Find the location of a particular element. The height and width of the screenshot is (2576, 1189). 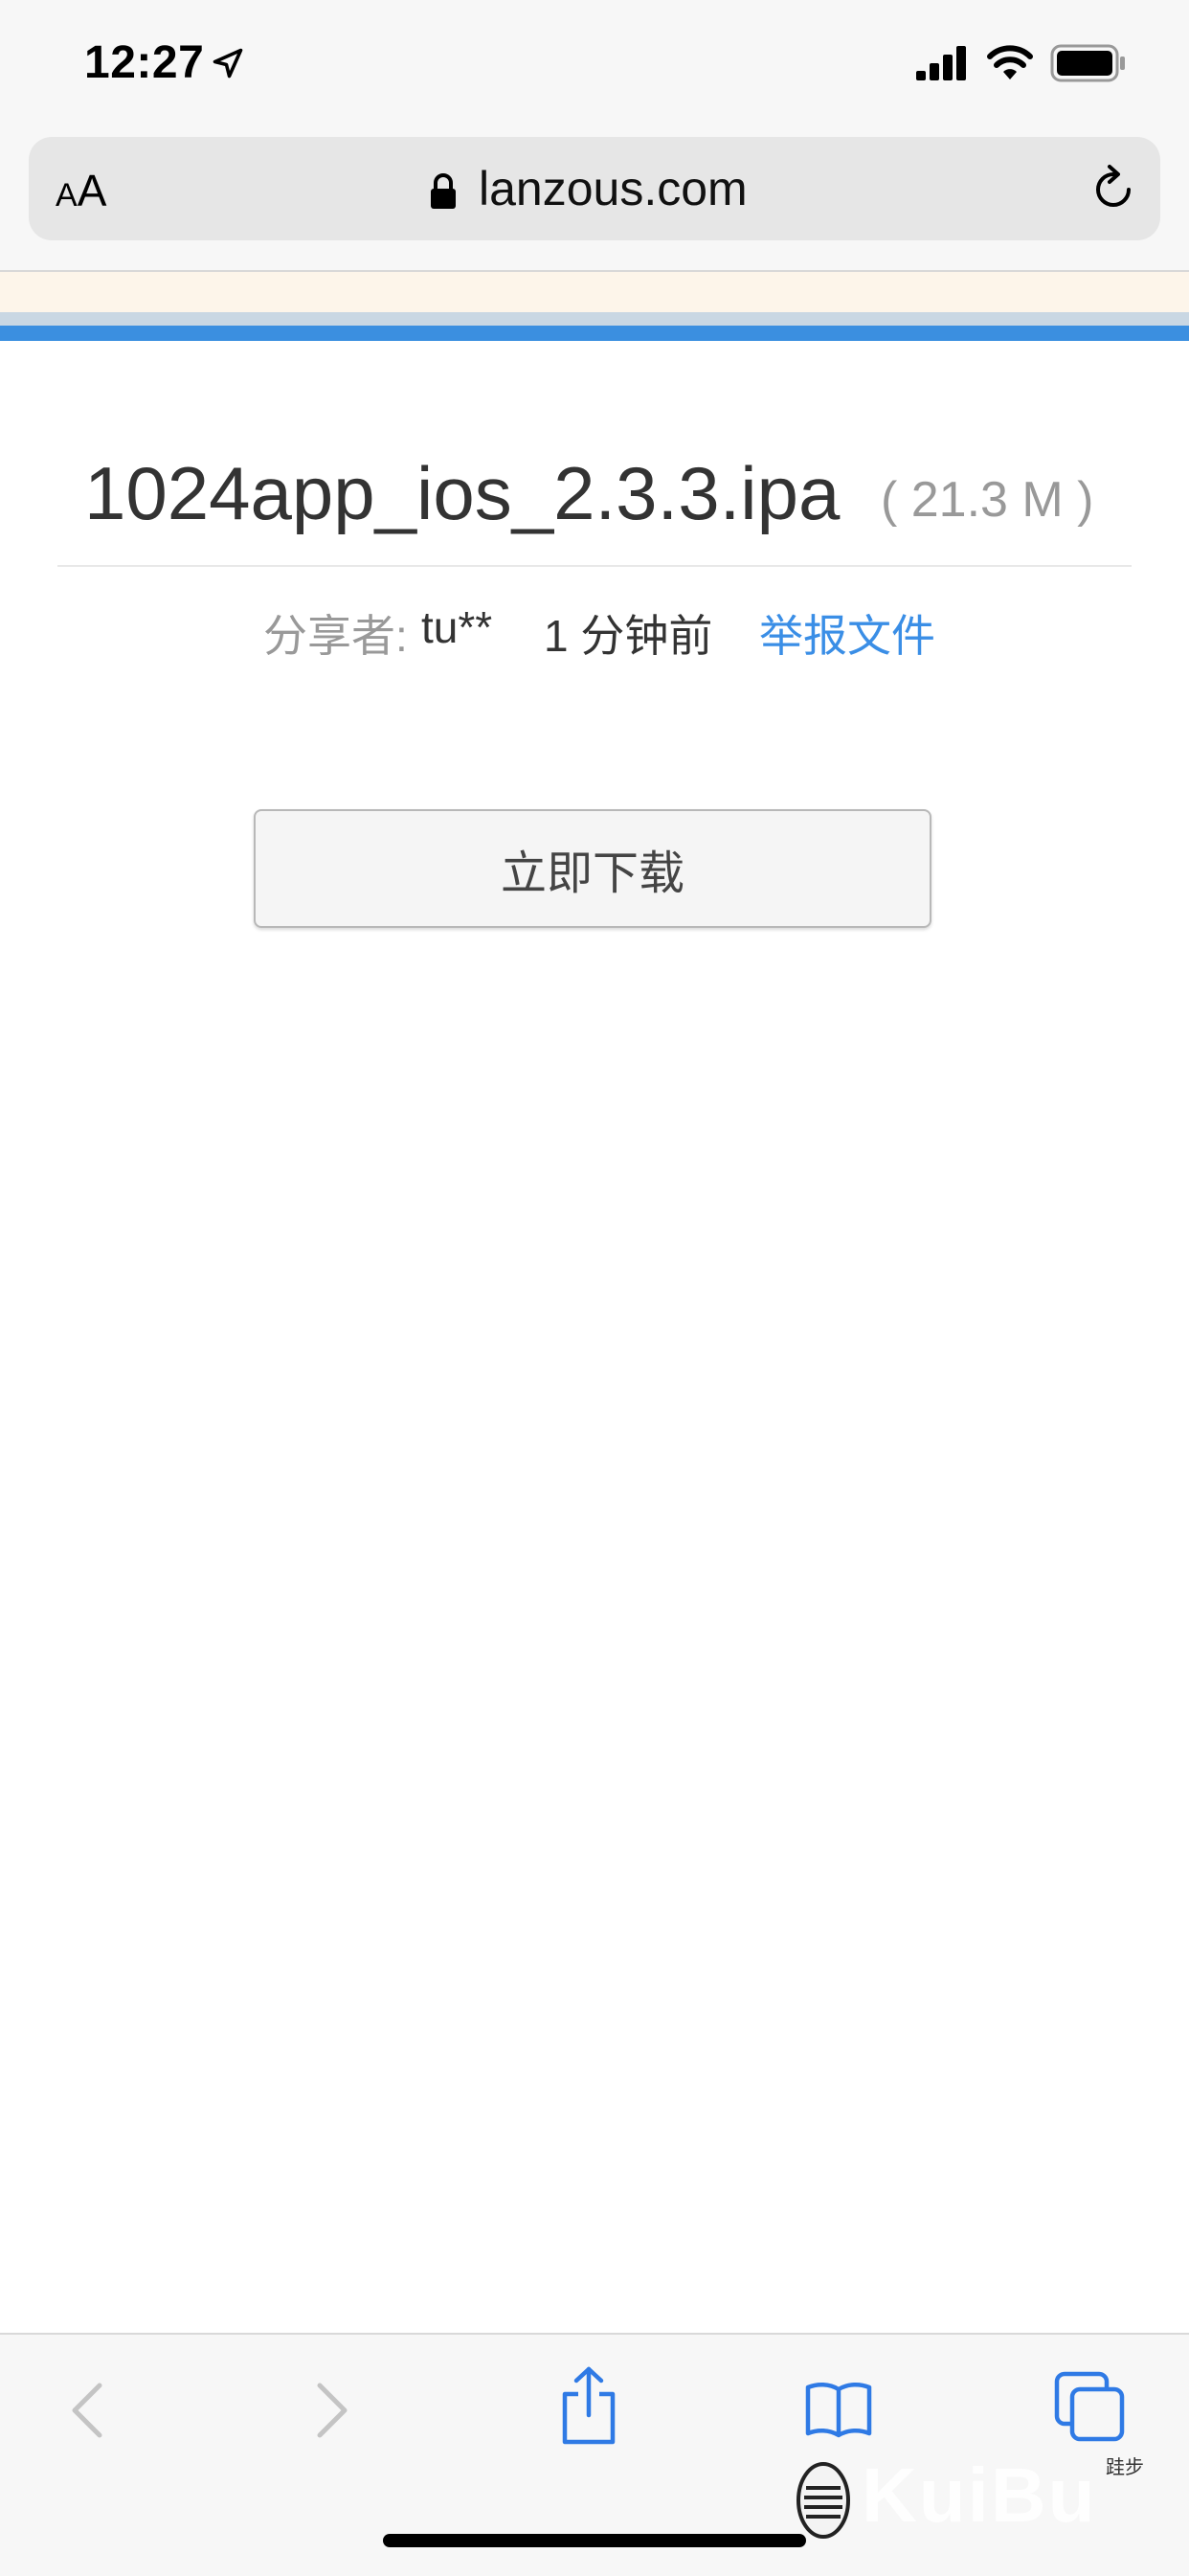

notice-strip is located at coordinates (594, 292).